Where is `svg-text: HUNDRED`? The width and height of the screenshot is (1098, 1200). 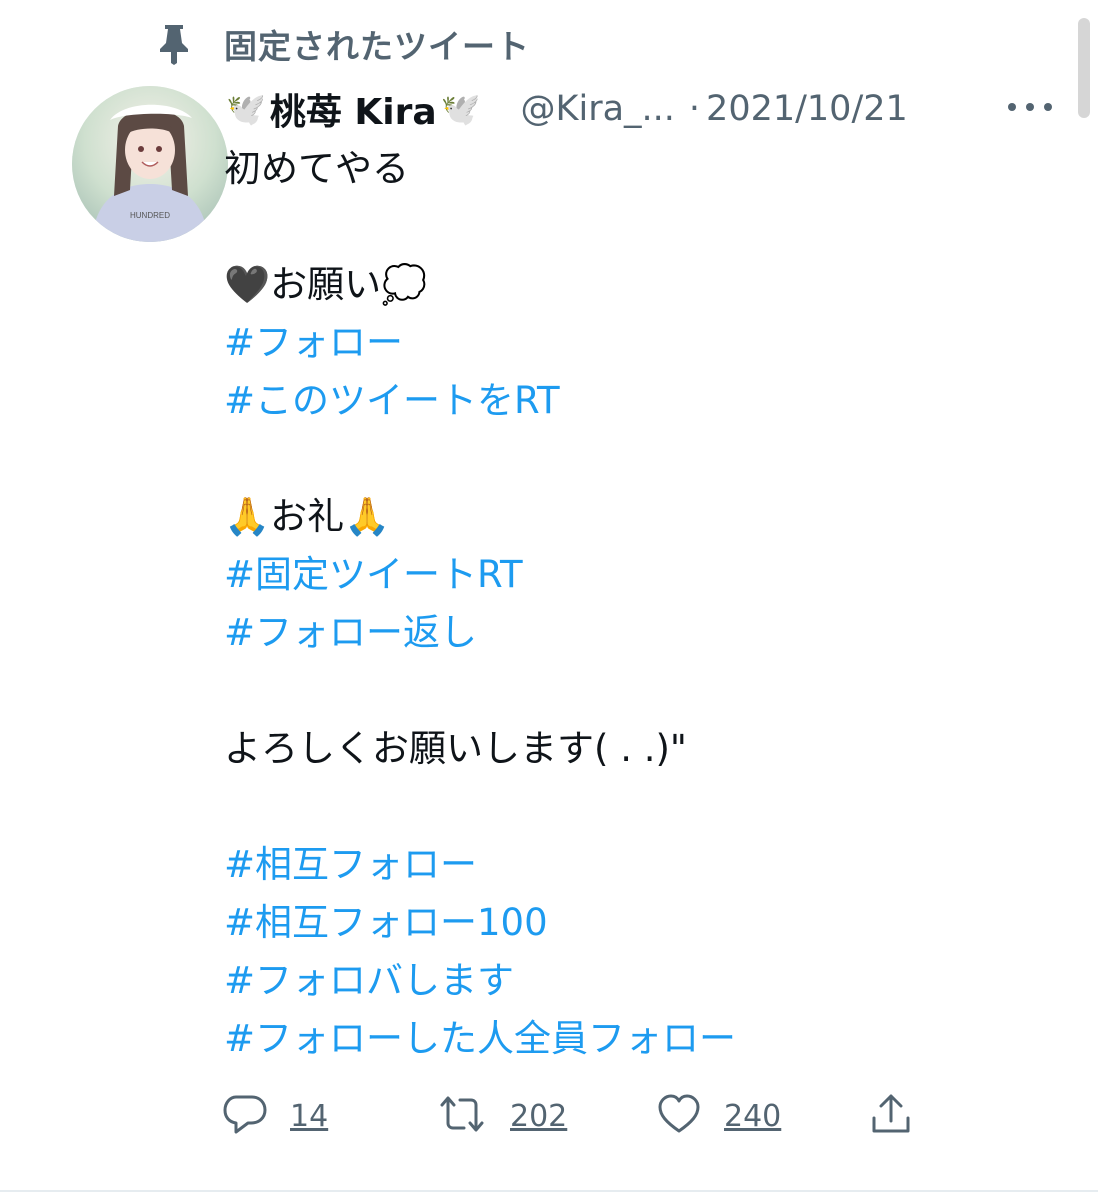 svg-text: HUNDRED is located at coordinates (150, 215).